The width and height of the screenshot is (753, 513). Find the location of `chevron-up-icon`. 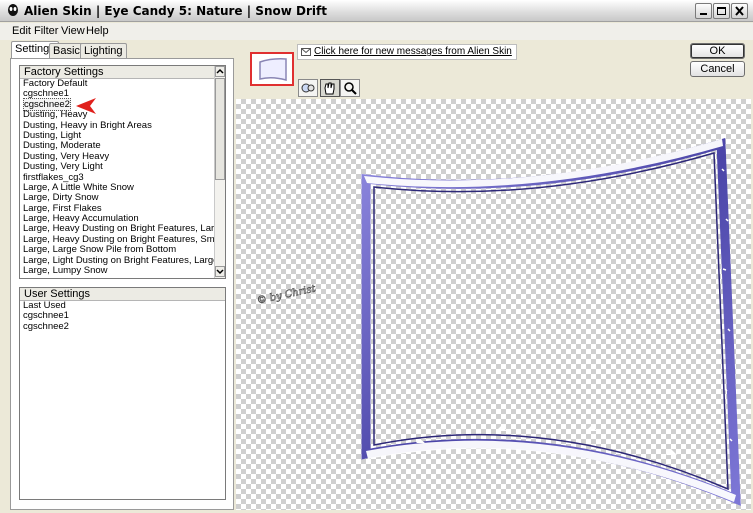

chevron-up-icon is located at coordinates (220, 71).